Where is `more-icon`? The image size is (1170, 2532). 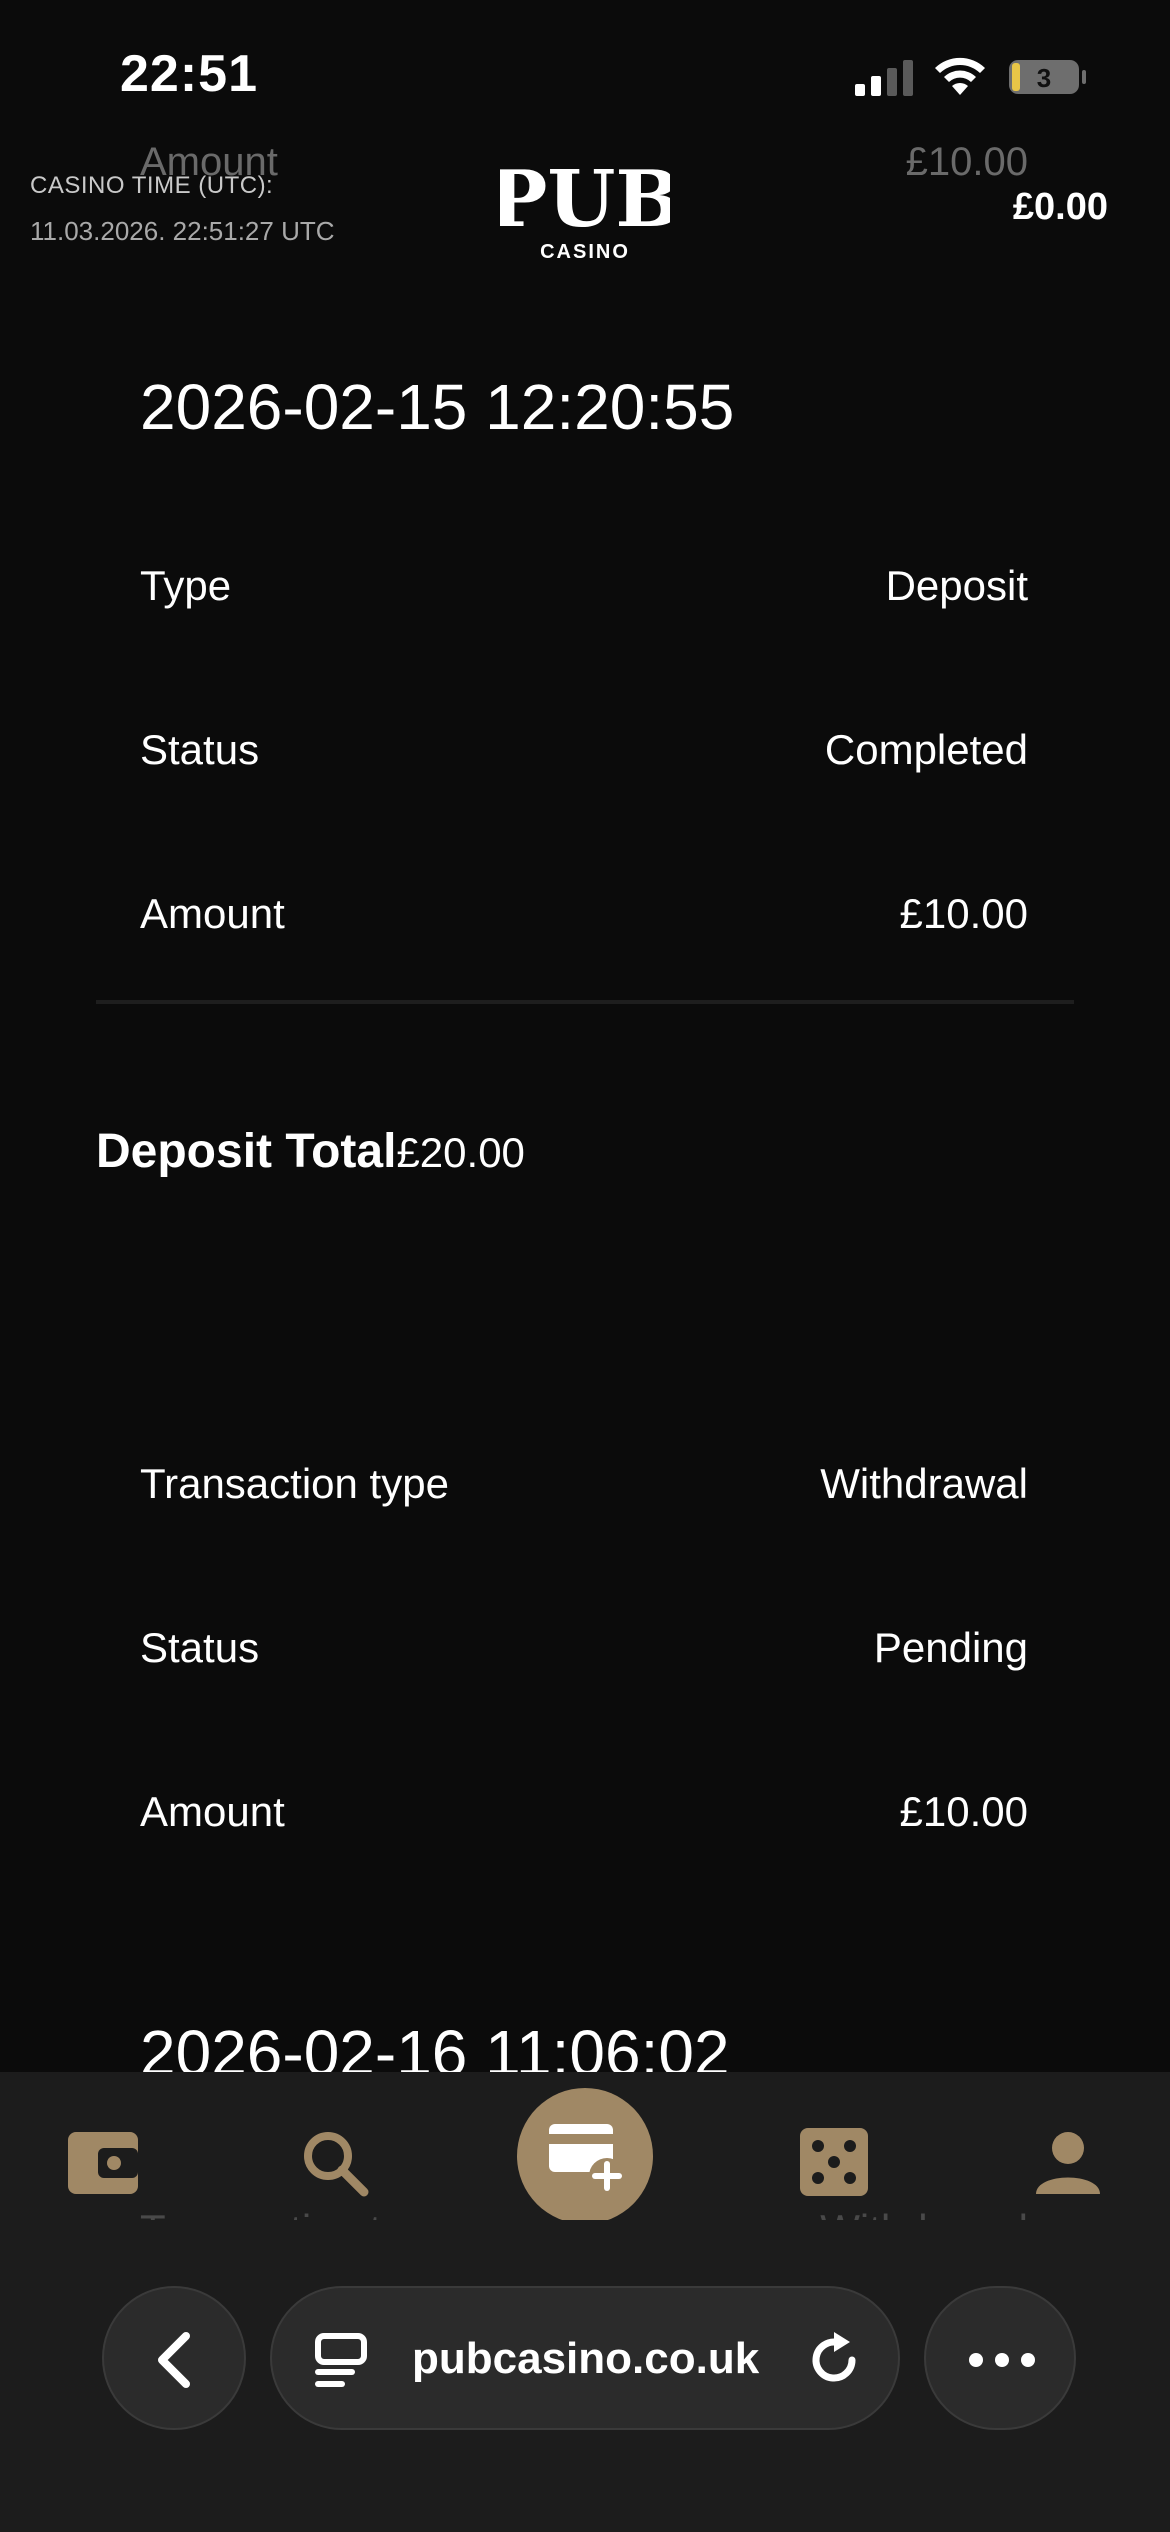 more-icon is located at coordinates (1002, 2360).